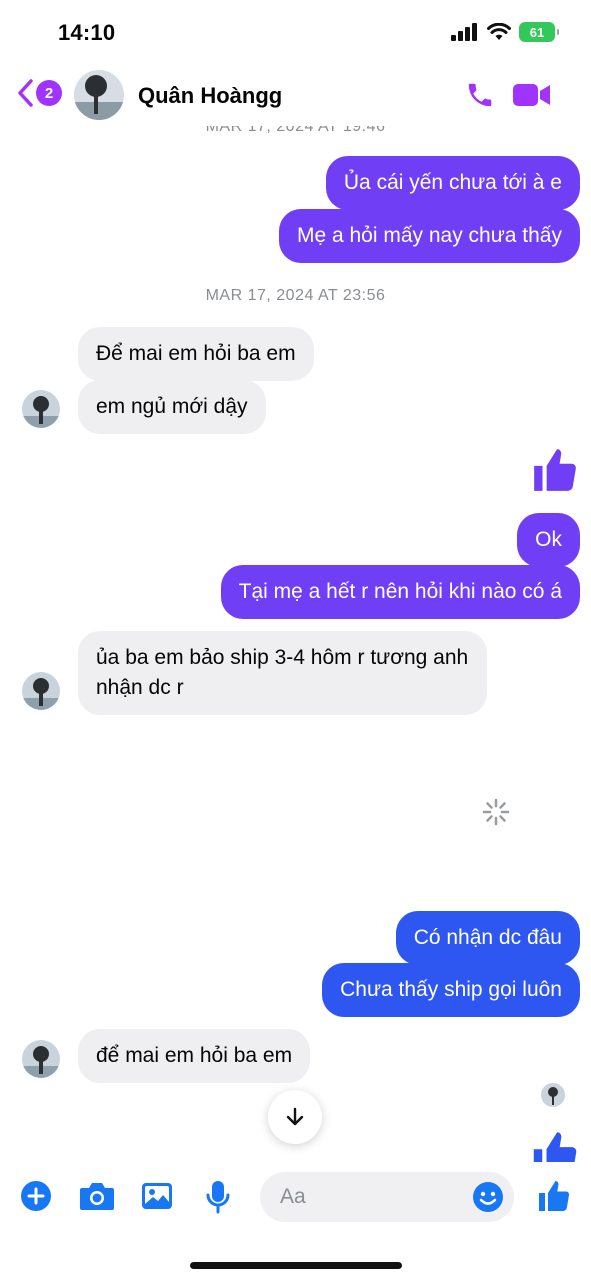 The height and width of the screenshot is (1280, 591). I want to click on plus-circle-icon, so click(36, 1196).